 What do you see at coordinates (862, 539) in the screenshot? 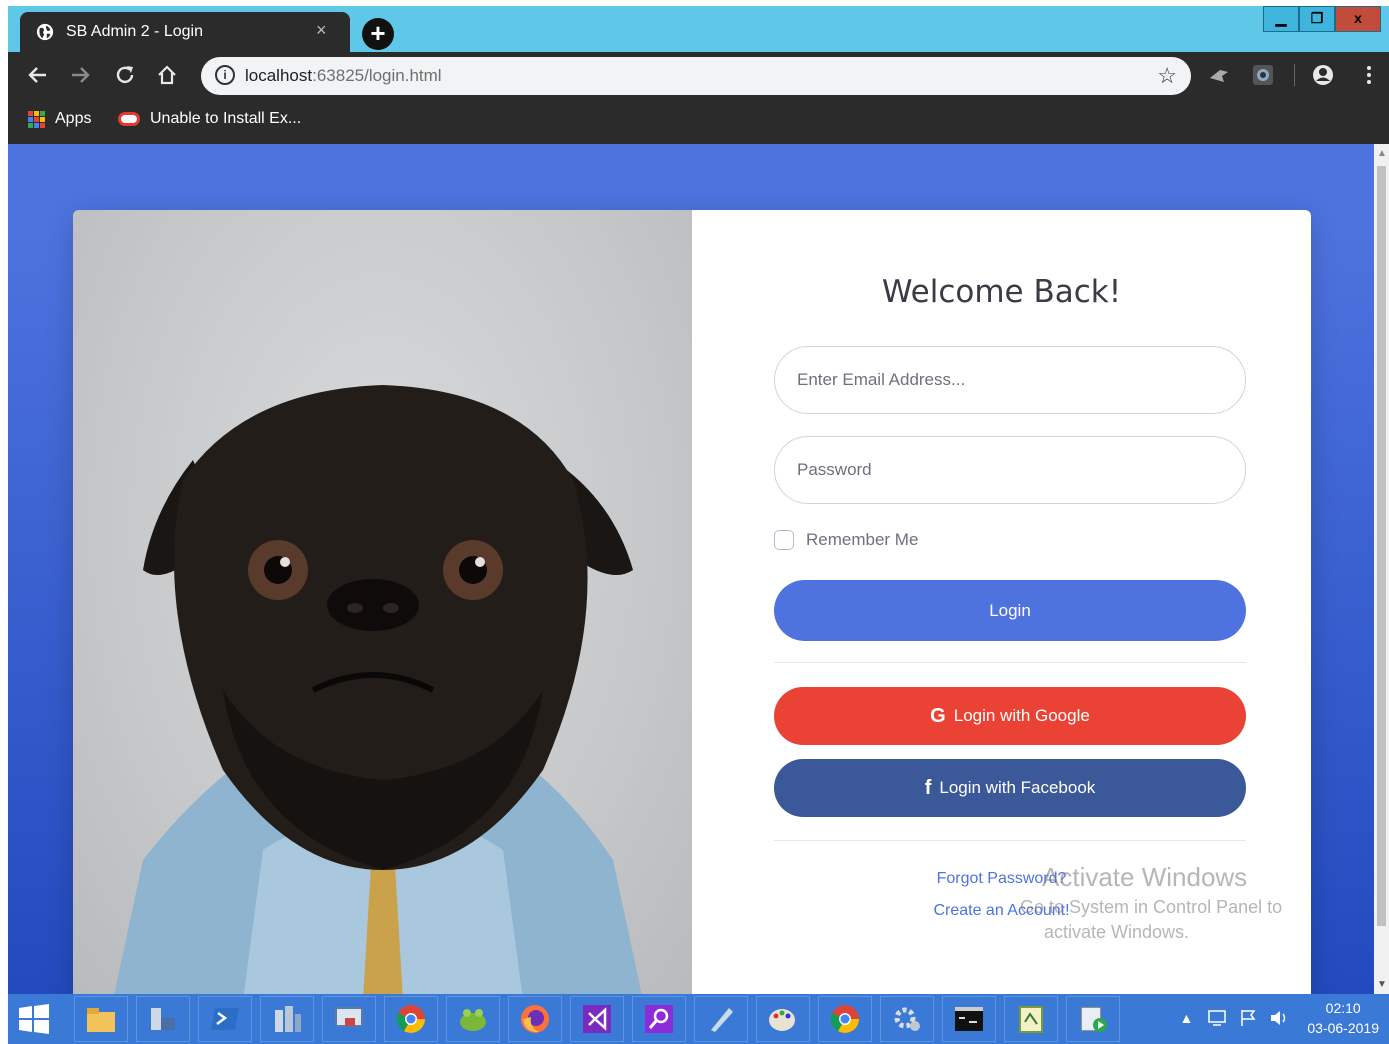
I see `remember-label: Remember Me` at bounding box center [862, 539].